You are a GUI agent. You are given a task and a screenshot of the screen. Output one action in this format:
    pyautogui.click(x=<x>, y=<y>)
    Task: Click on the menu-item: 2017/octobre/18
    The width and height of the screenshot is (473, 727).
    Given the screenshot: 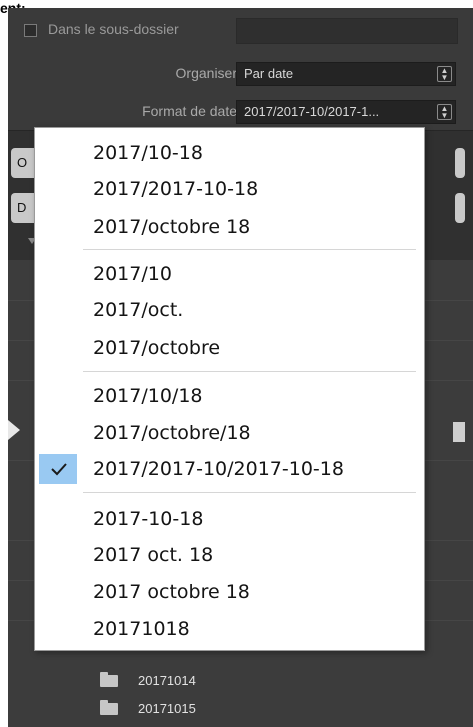 What is the action you would take?
    pyautogui.click(x=229, y=433)
    